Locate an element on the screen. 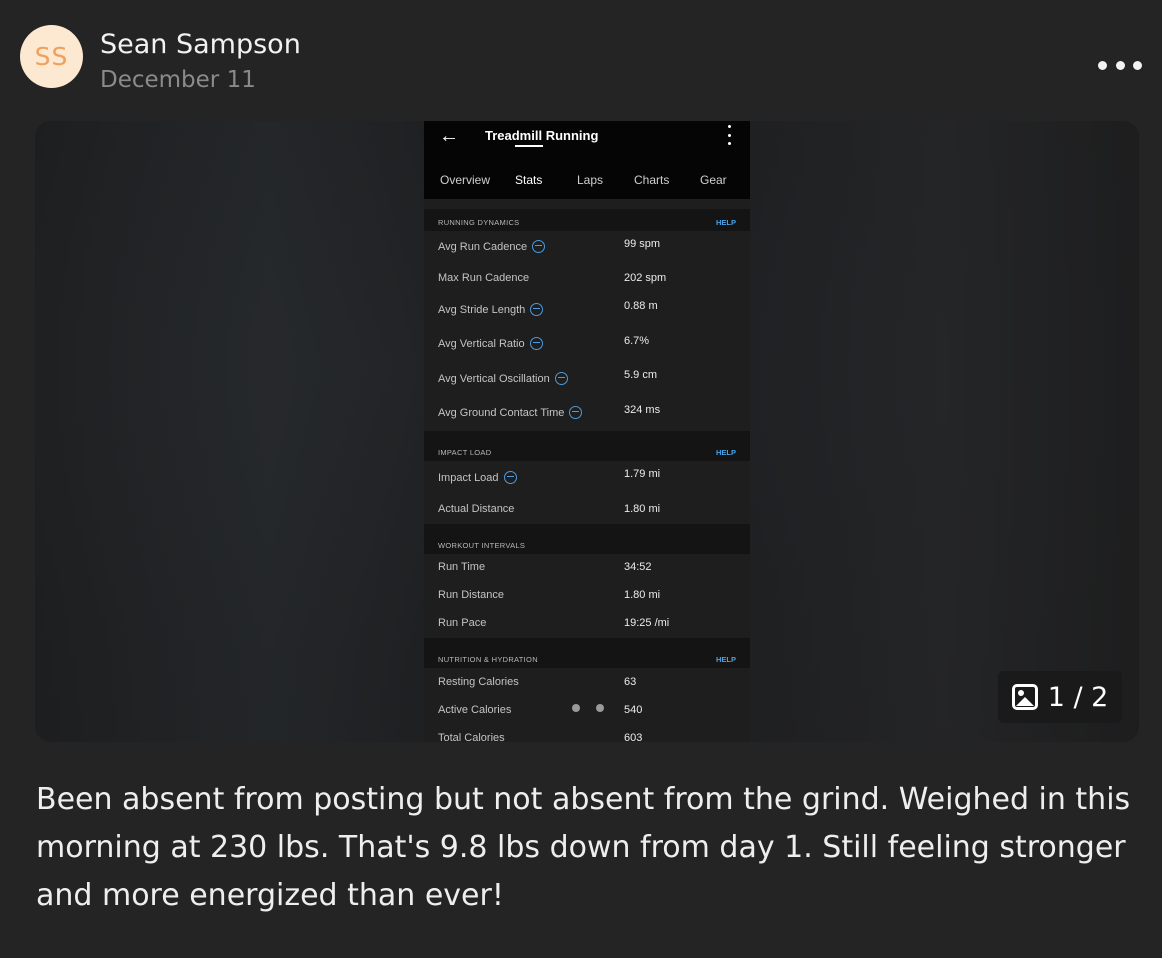 The width and height of the screenshot is (1162, 958). author-name: Sean Sampson is located at coordinates (200, 44).